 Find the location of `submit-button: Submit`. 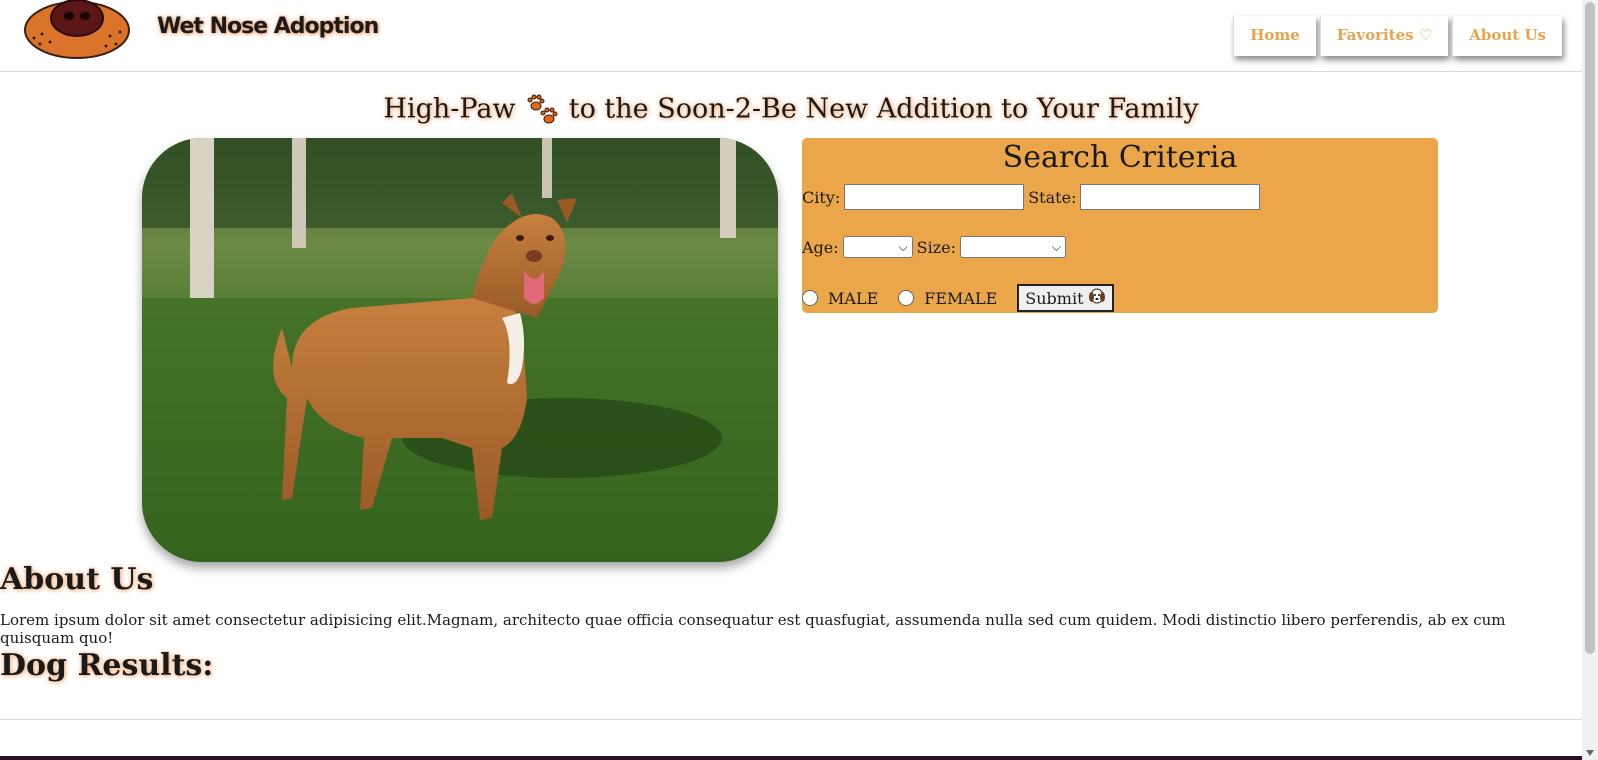

submit-button: Submit is located at coordinates (1065, 298).